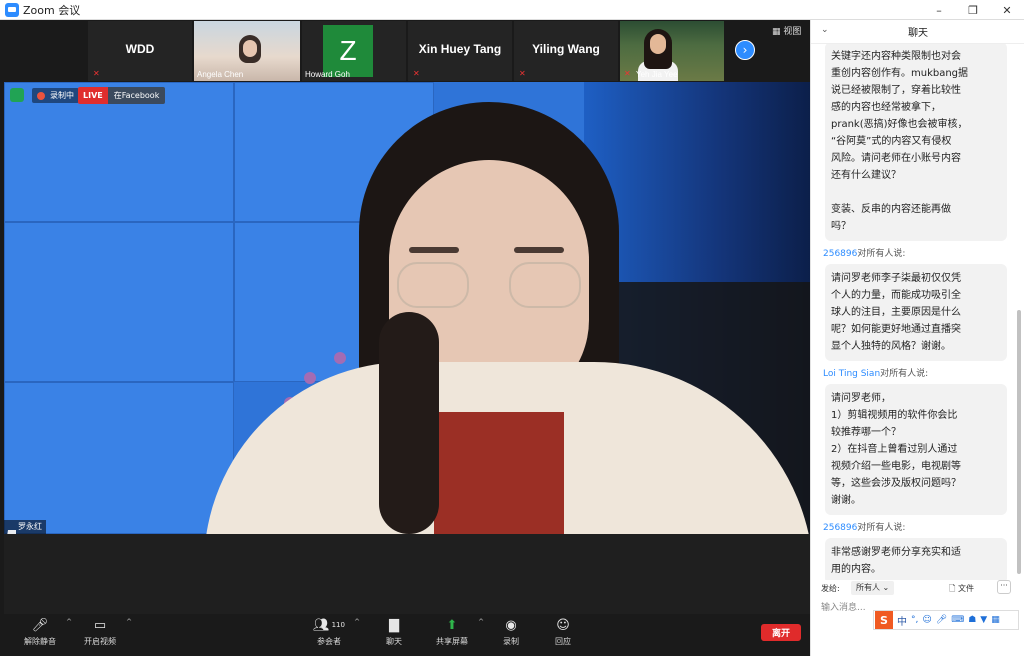  Describe the element at coordinates (354, 51) in the screenshot. I see `participant-tile: Z Howard Goh` at that location.